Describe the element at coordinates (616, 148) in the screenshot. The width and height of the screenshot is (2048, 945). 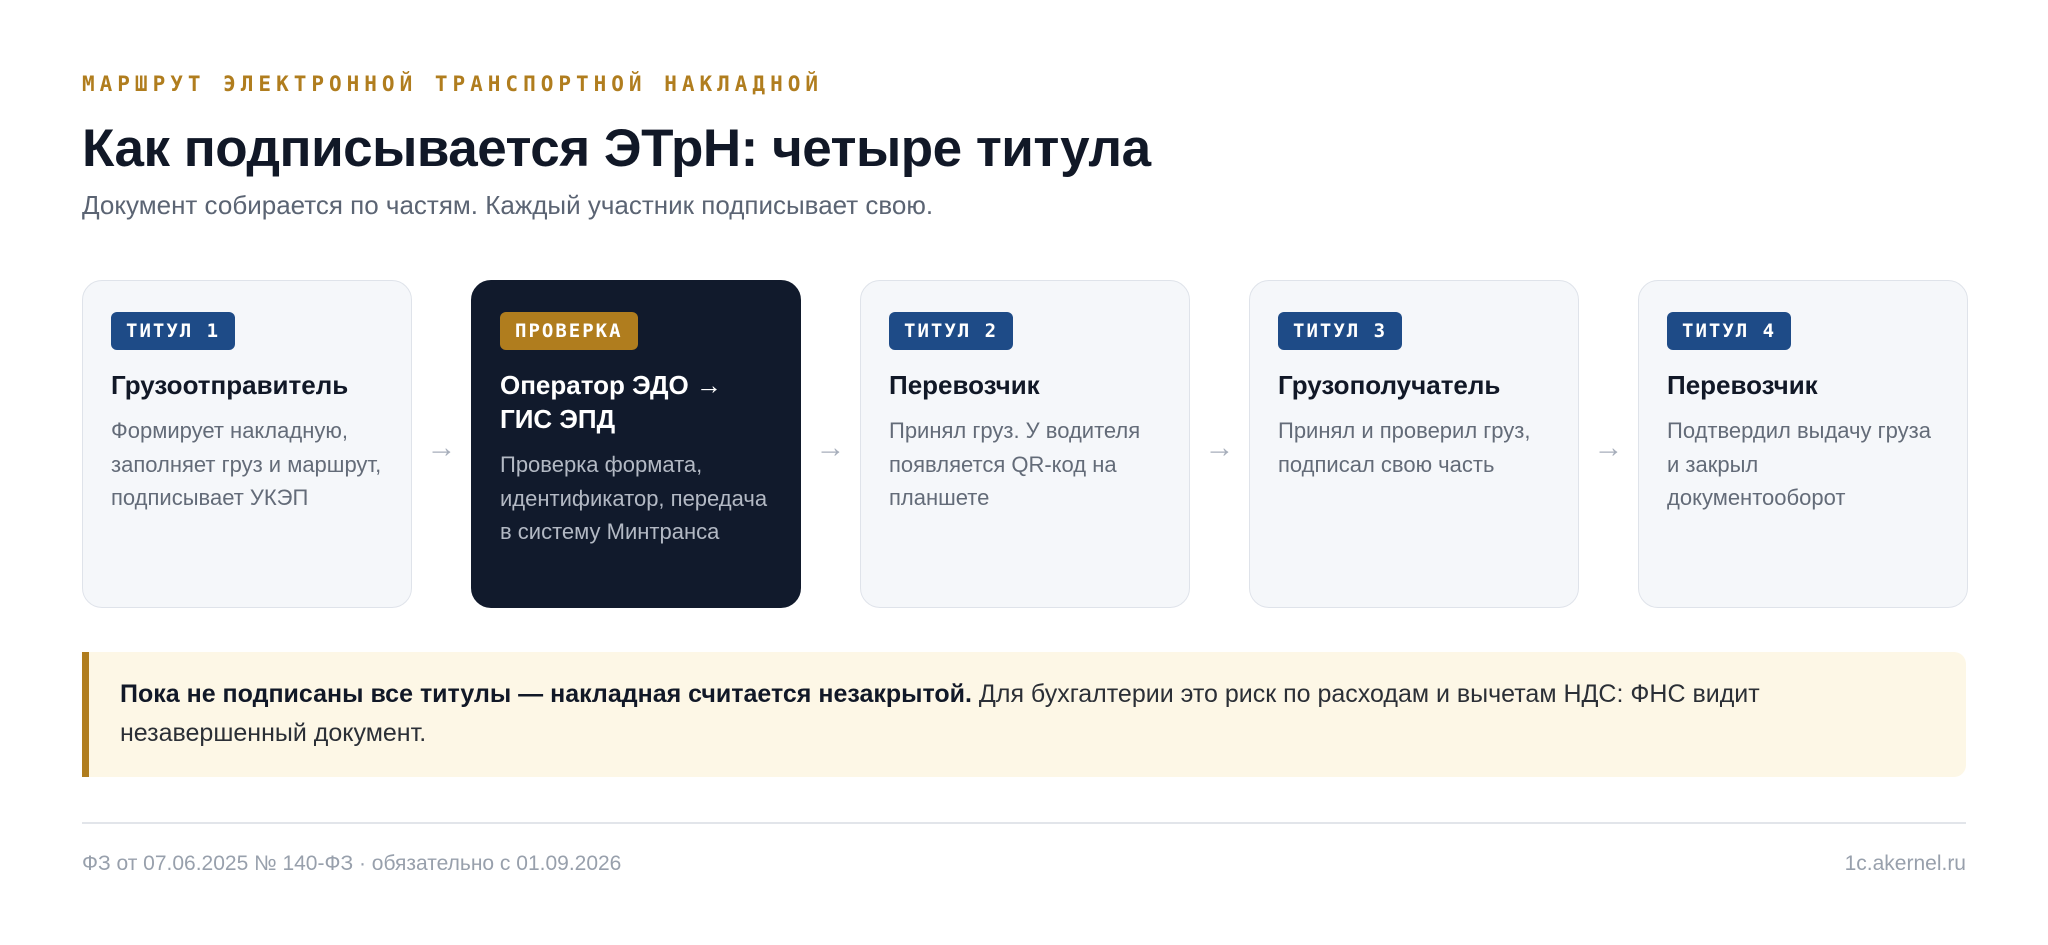
I see `page-title: Как подписывается ЭТрН: четыре титула` at that location.